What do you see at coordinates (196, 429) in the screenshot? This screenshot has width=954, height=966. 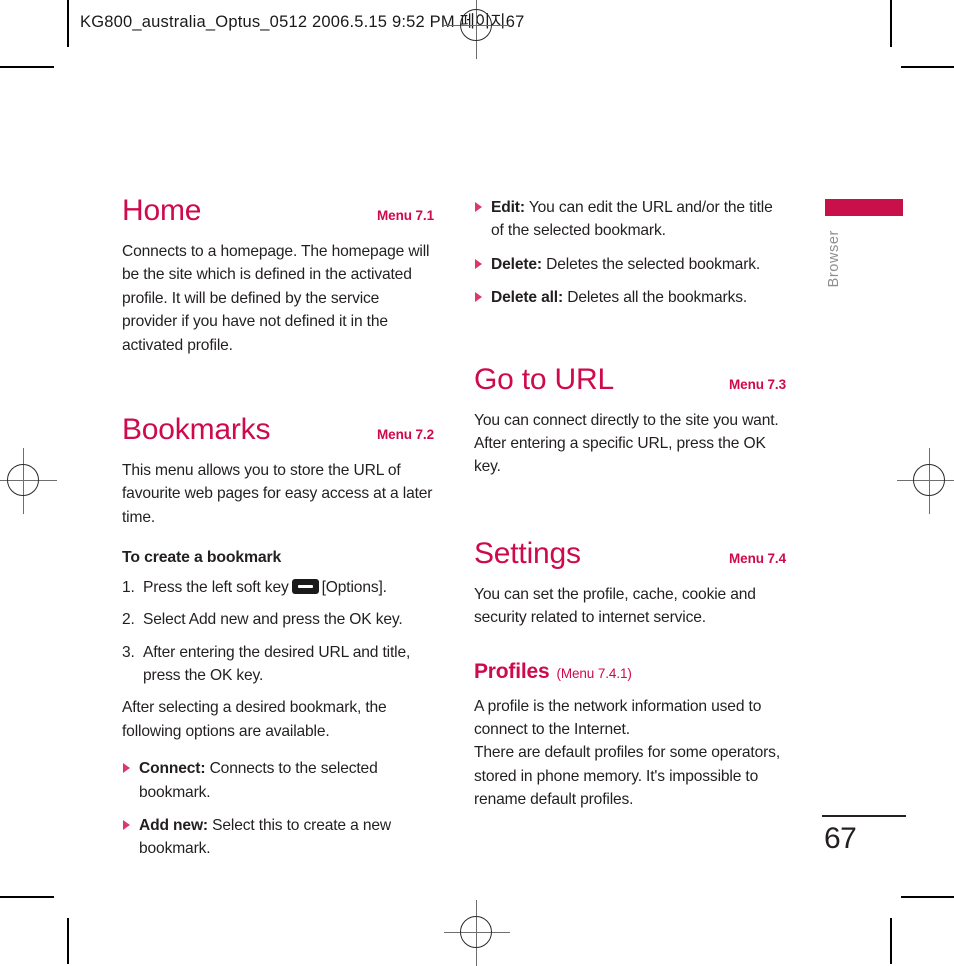 I see `section-title-bookmarks: Bookmarks` at bounding box center [196, 429].